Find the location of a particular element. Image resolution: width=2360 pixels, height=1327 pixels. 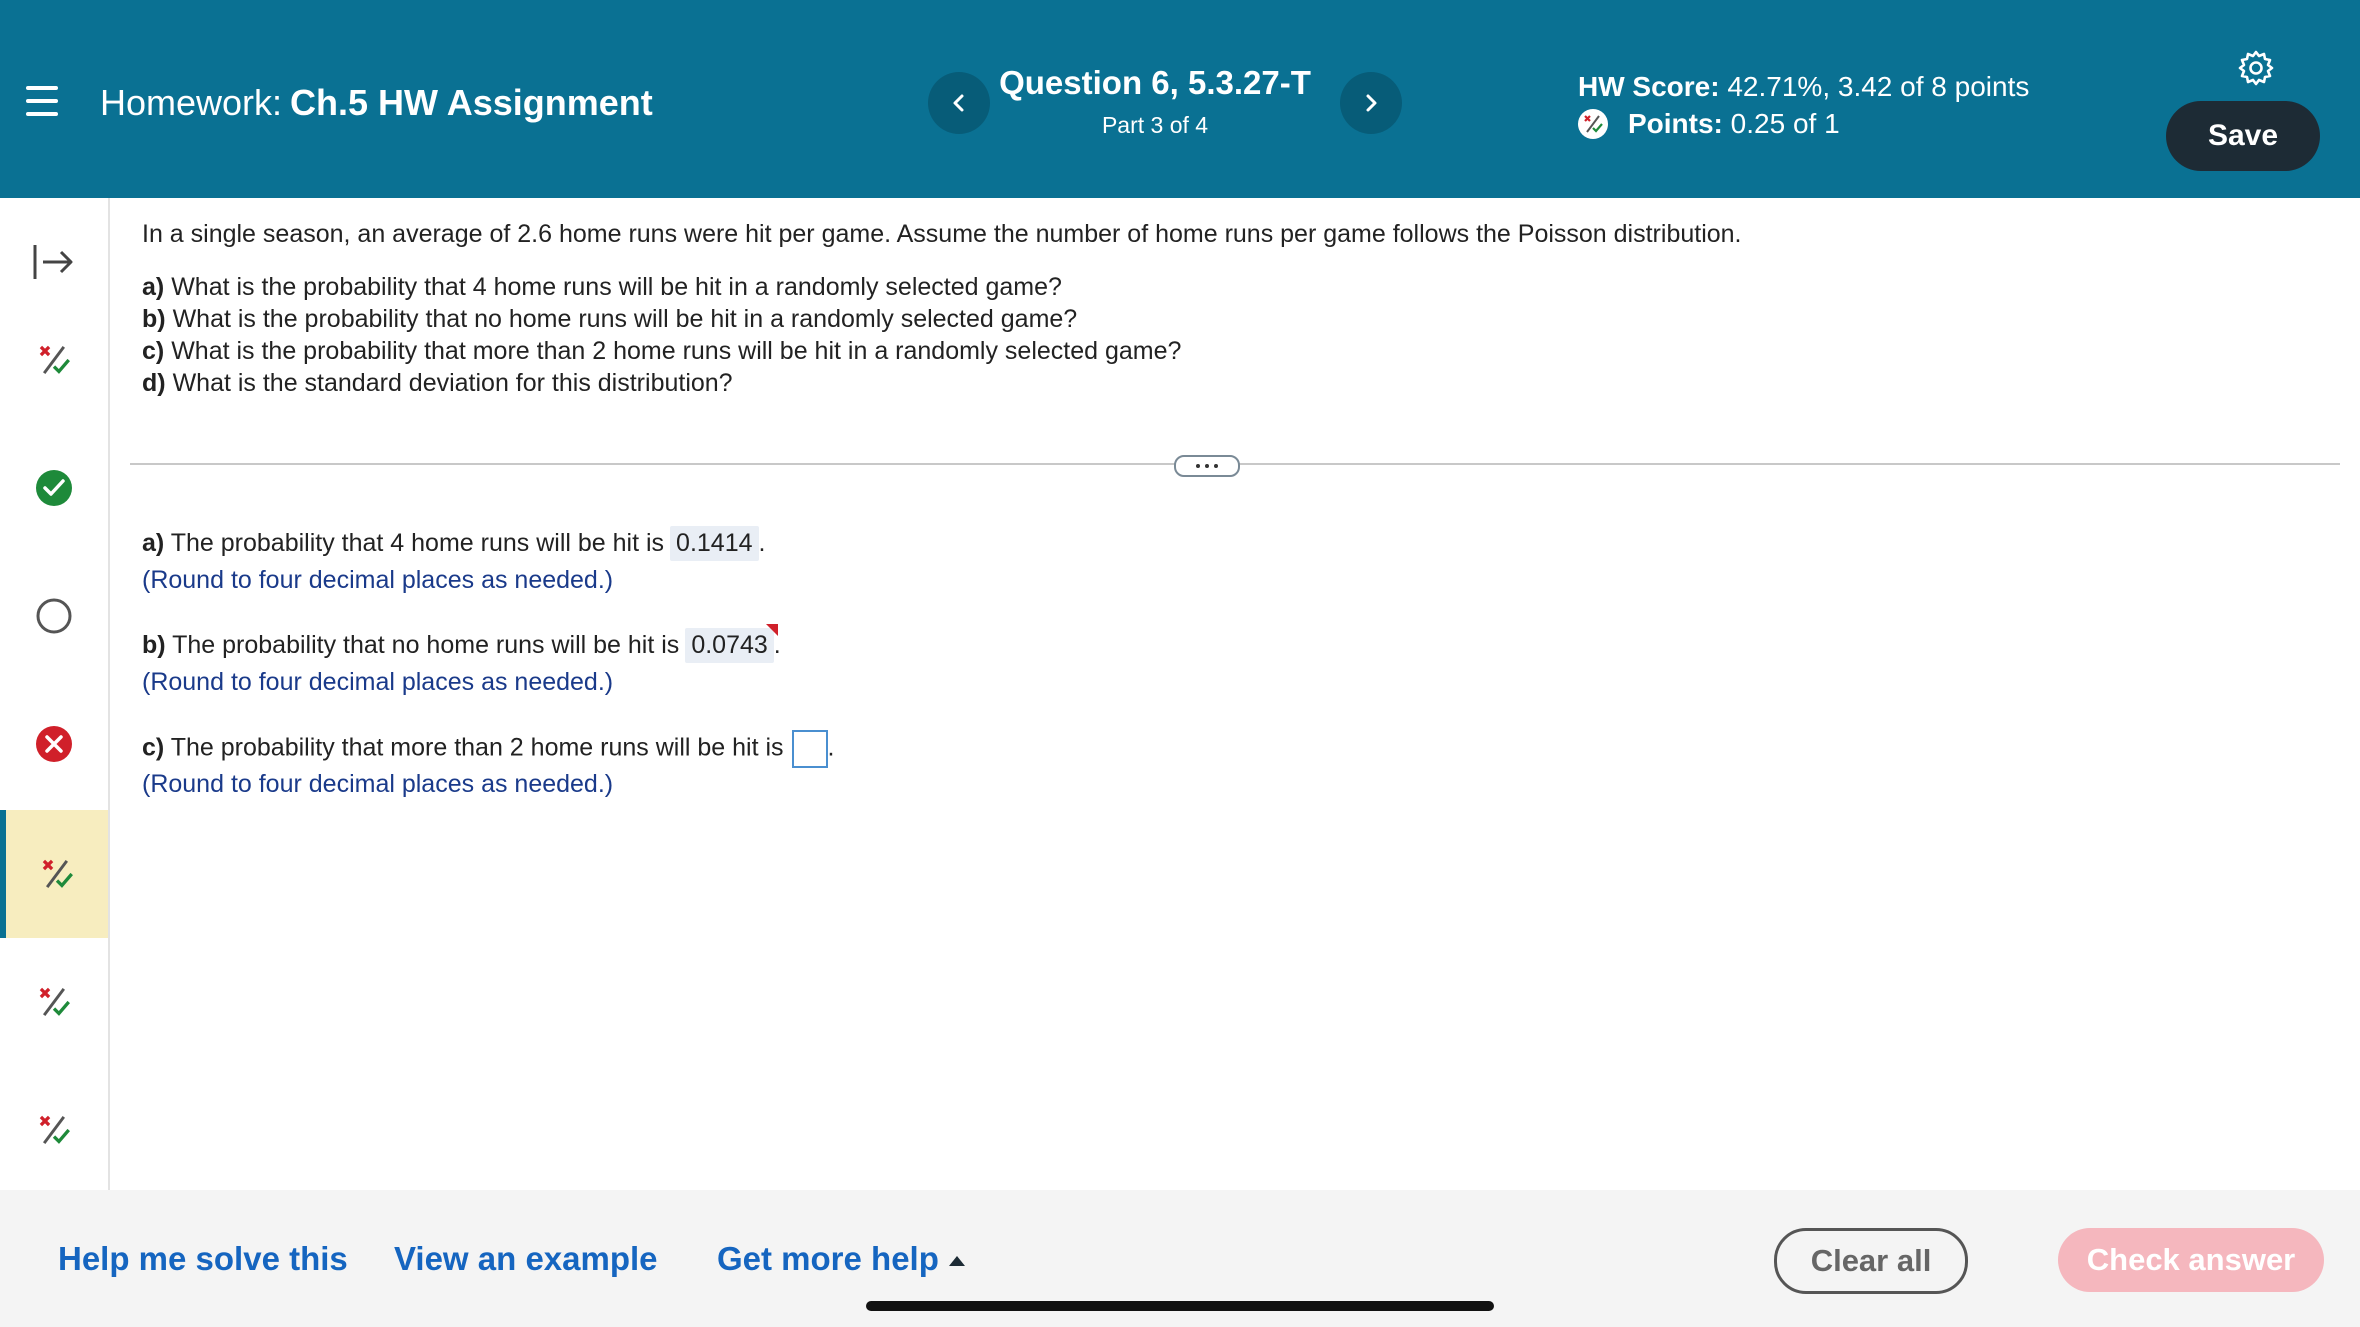

more-options-handle is located at coordinates (1207, 466).